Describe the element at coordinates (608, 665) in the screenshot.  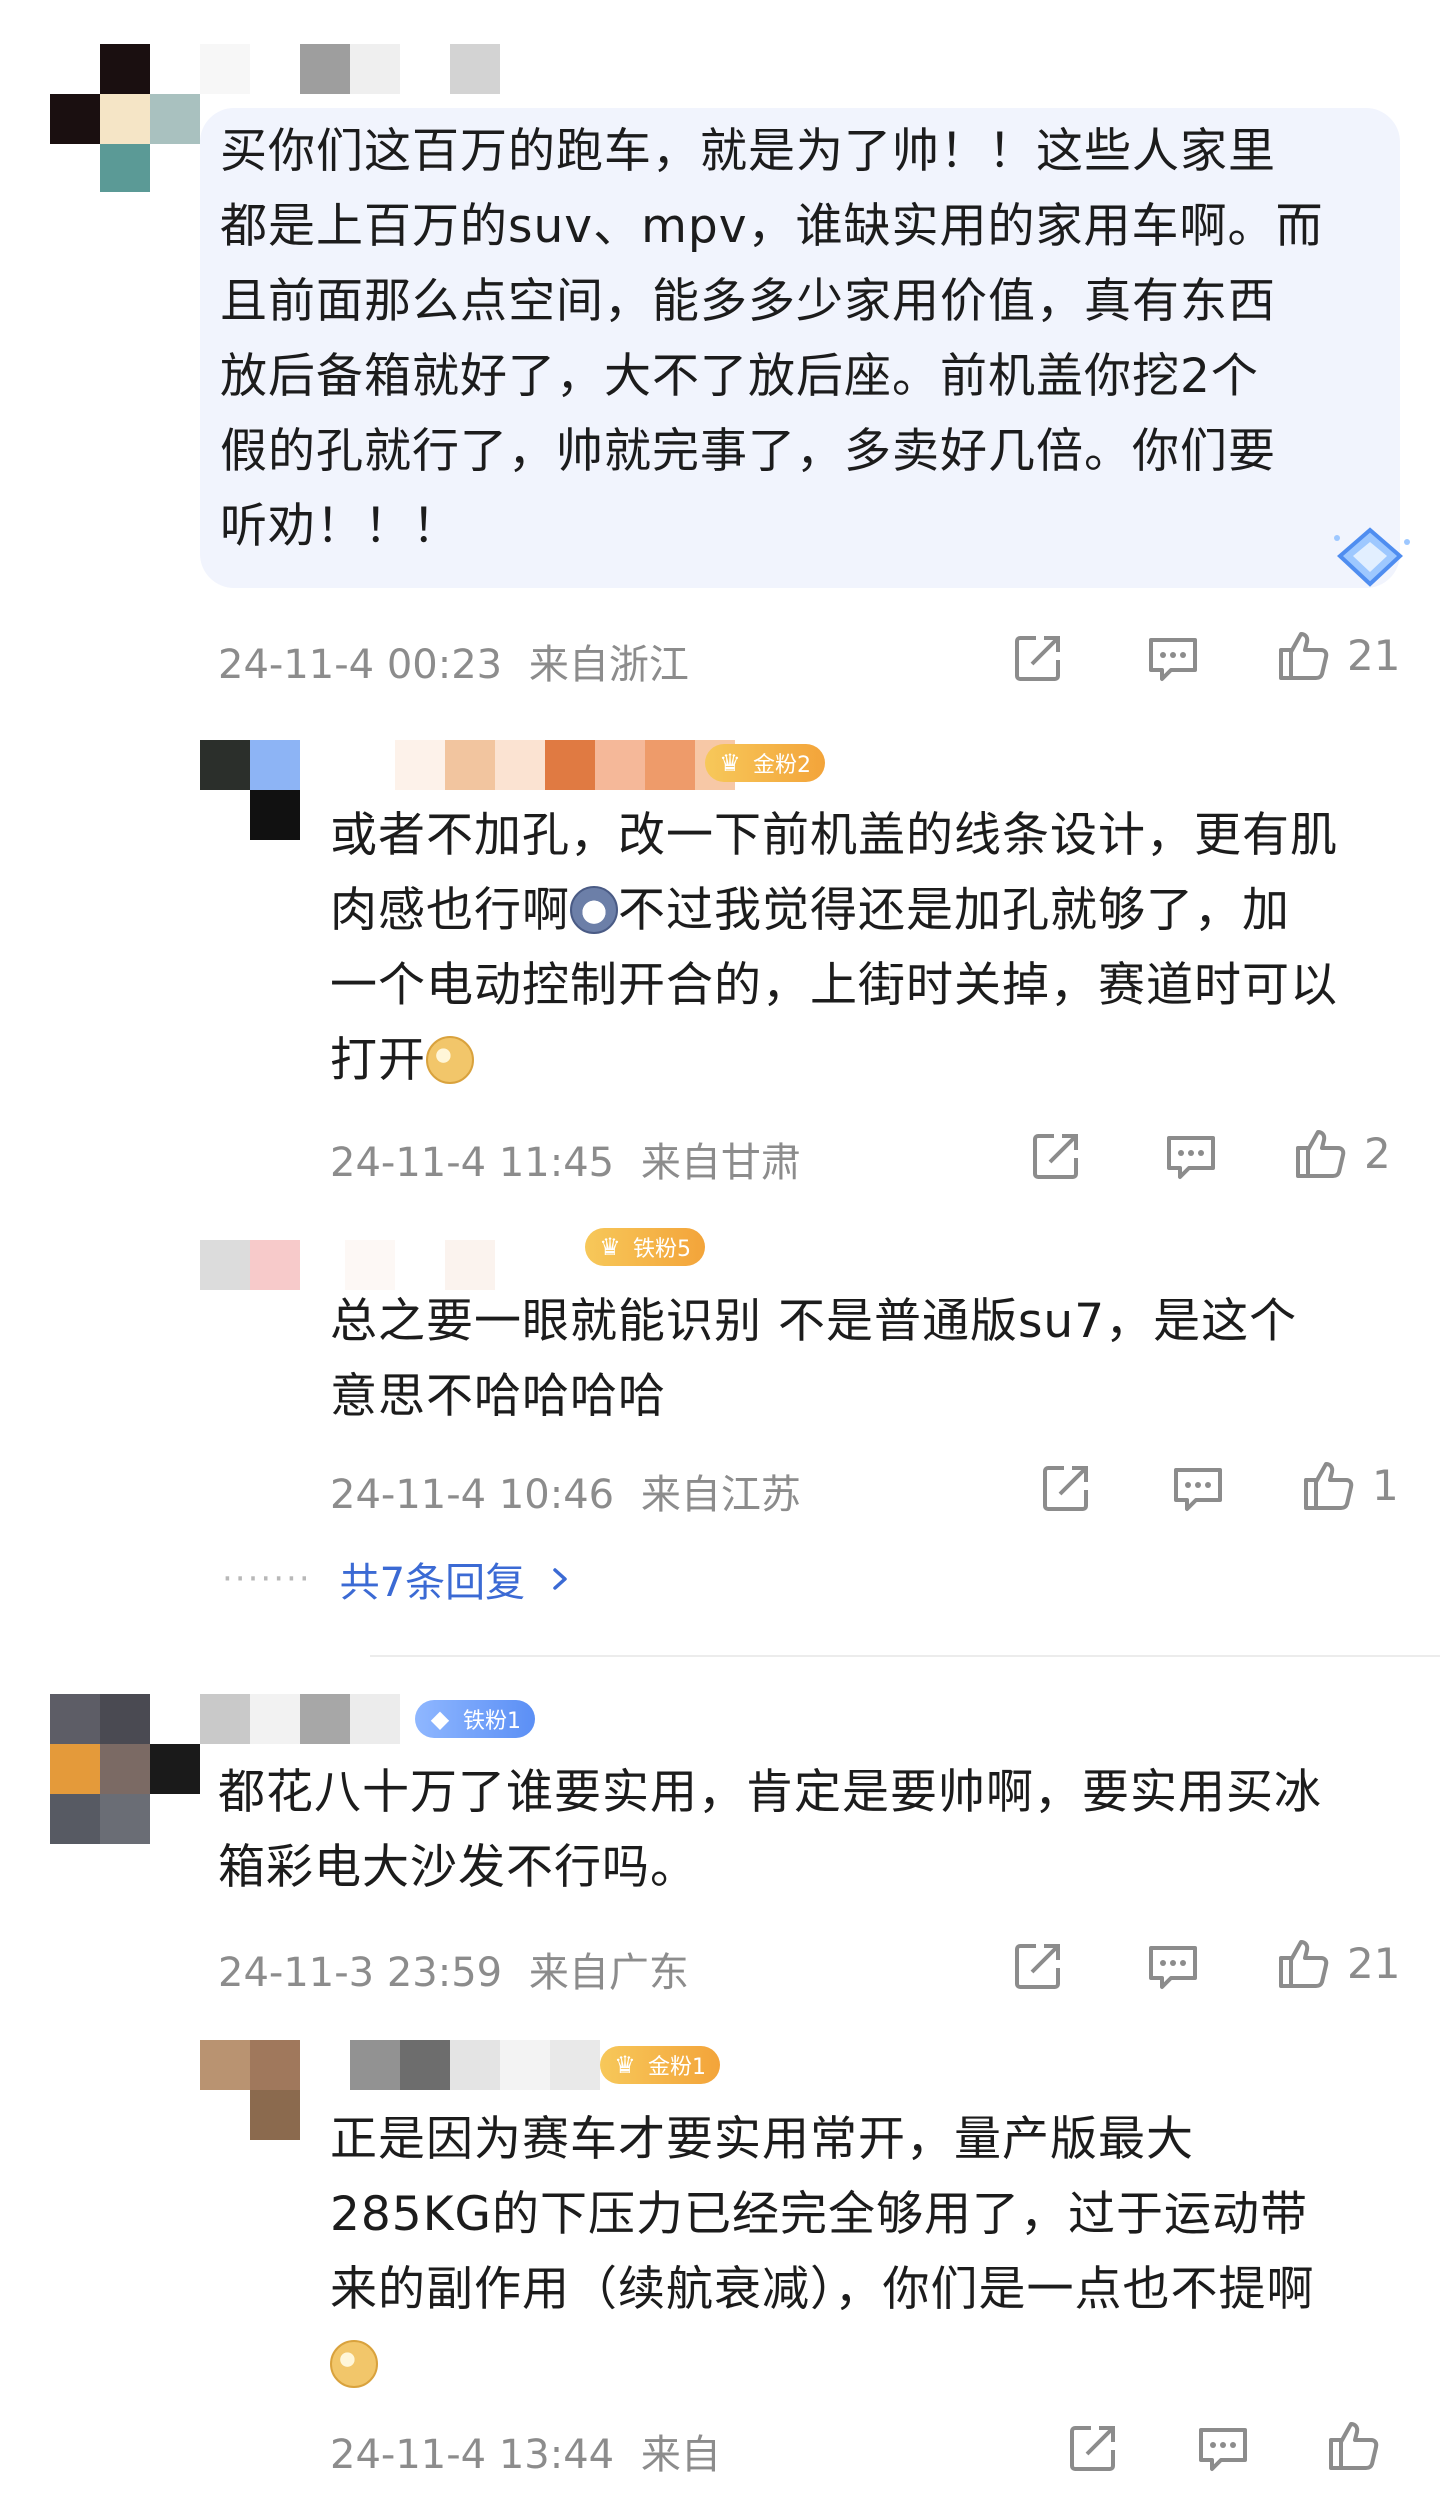
I see `location: 来自浙江` at that location.